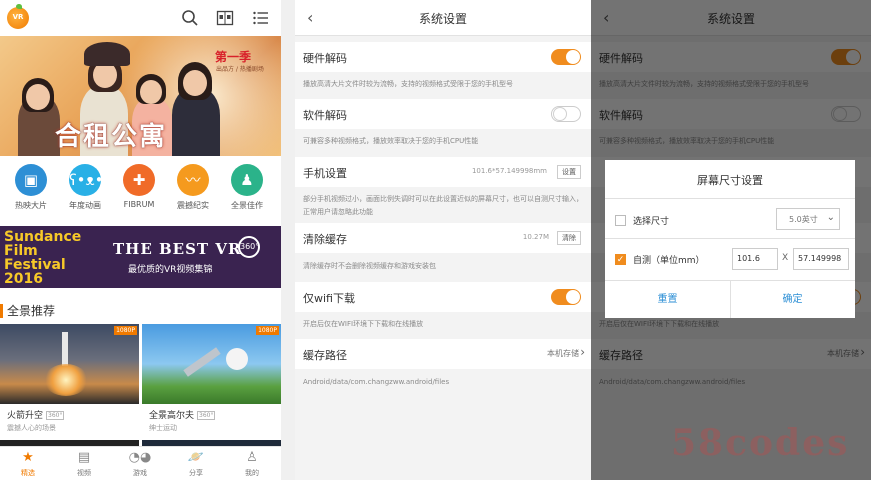 The height and width of the screenshot is (480, 871). I want to click on setting-label: 软件解码, so click(325, 115).